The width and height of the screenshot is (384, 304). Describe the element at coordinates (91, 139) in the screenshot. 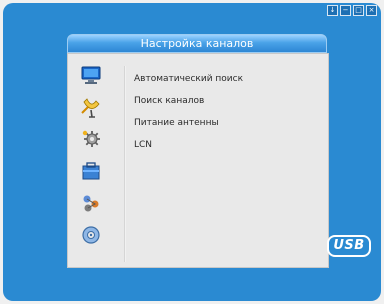

I see `gear-icon` at that location.